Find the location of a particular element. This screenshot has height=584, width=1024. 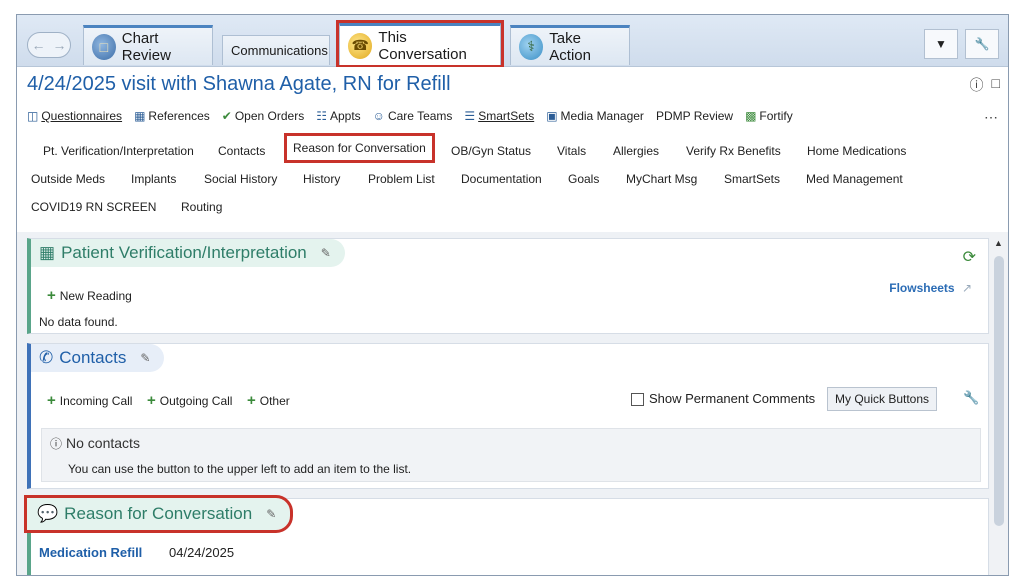

forward-arrow-icon: → is located at coordinates (60, 45).